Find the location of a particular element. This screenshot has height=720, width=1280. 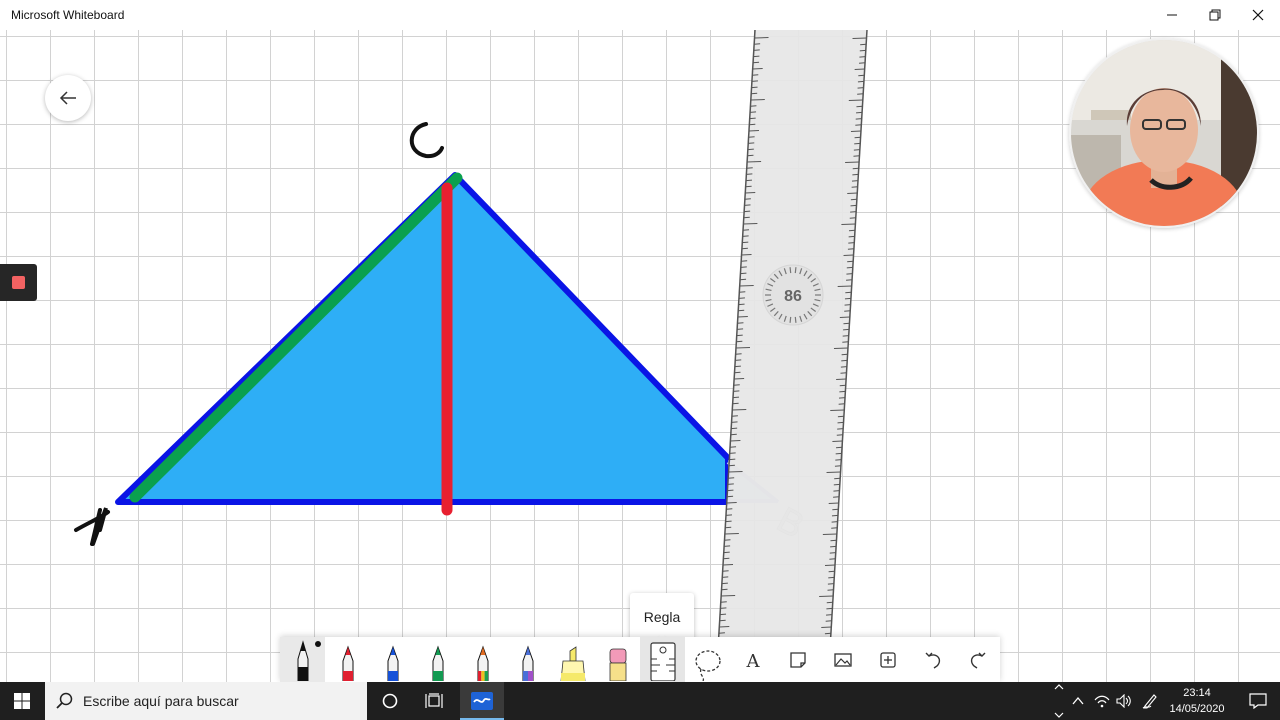

tool-undo is located at coordinates (932, 659).